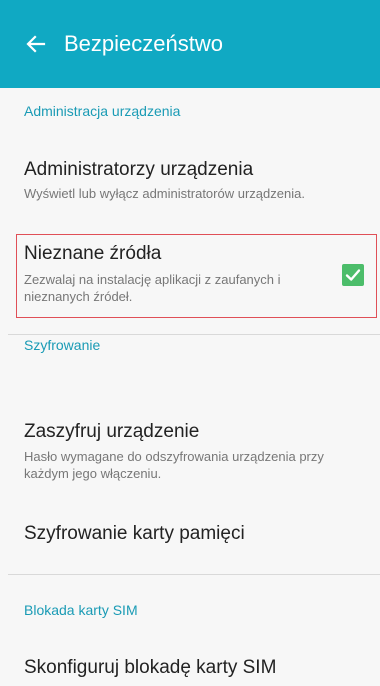 The height and width of the screenshot is (686, 380). I want to click on app-bar: Bezpieczeństwo, so click(190, 44).